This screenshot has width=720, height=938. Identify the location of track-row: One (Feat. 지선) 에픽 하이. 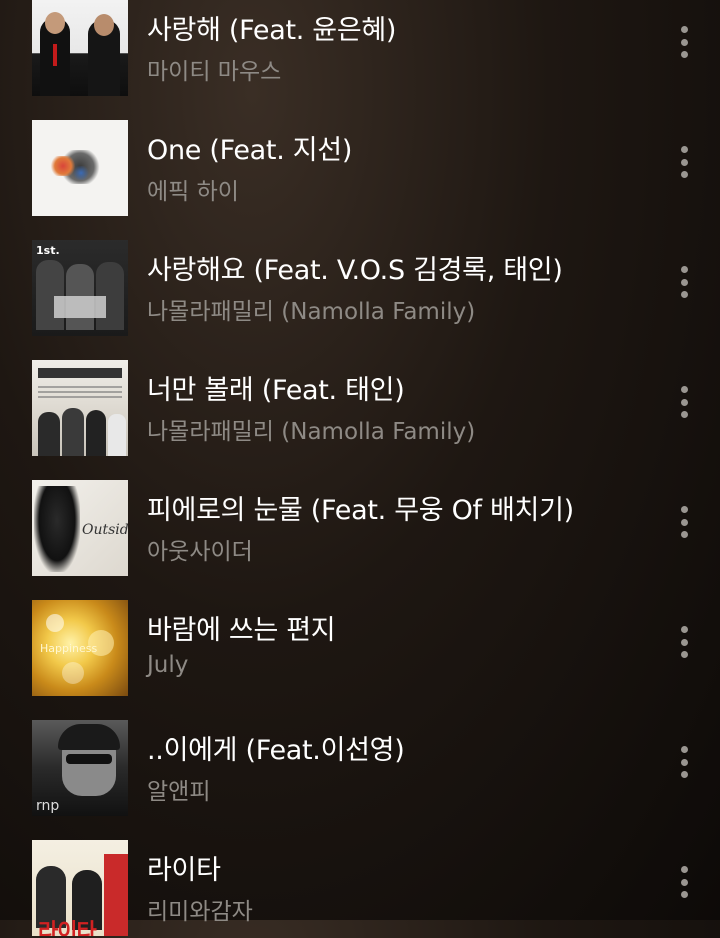
(360, 158).